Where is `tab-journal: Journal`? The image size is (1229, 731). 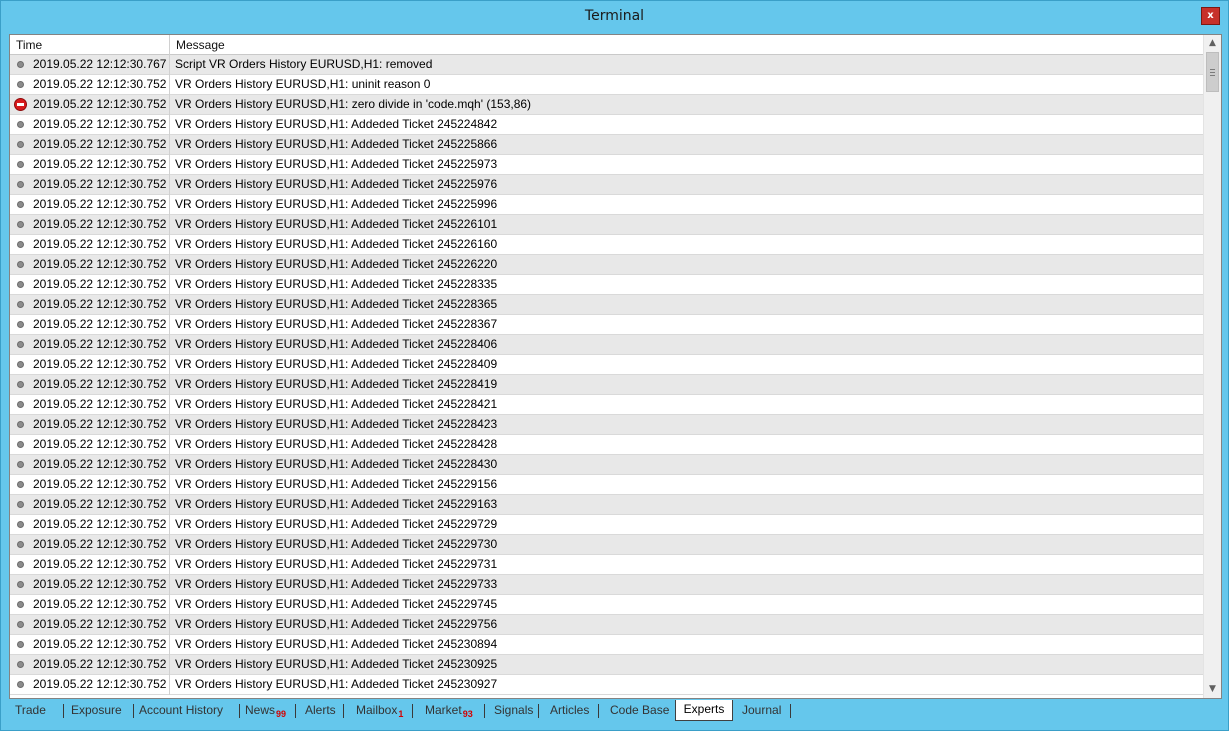
tab-journal: Journal is located at coordinates (761, 711).